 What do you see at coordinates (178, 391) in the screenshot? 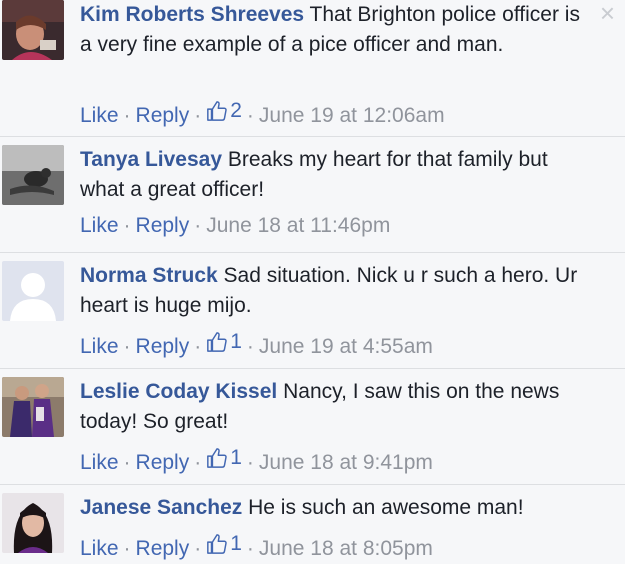
I see `commenter-name: Leslie Coday Kissel` at bounding box center [178, 391].